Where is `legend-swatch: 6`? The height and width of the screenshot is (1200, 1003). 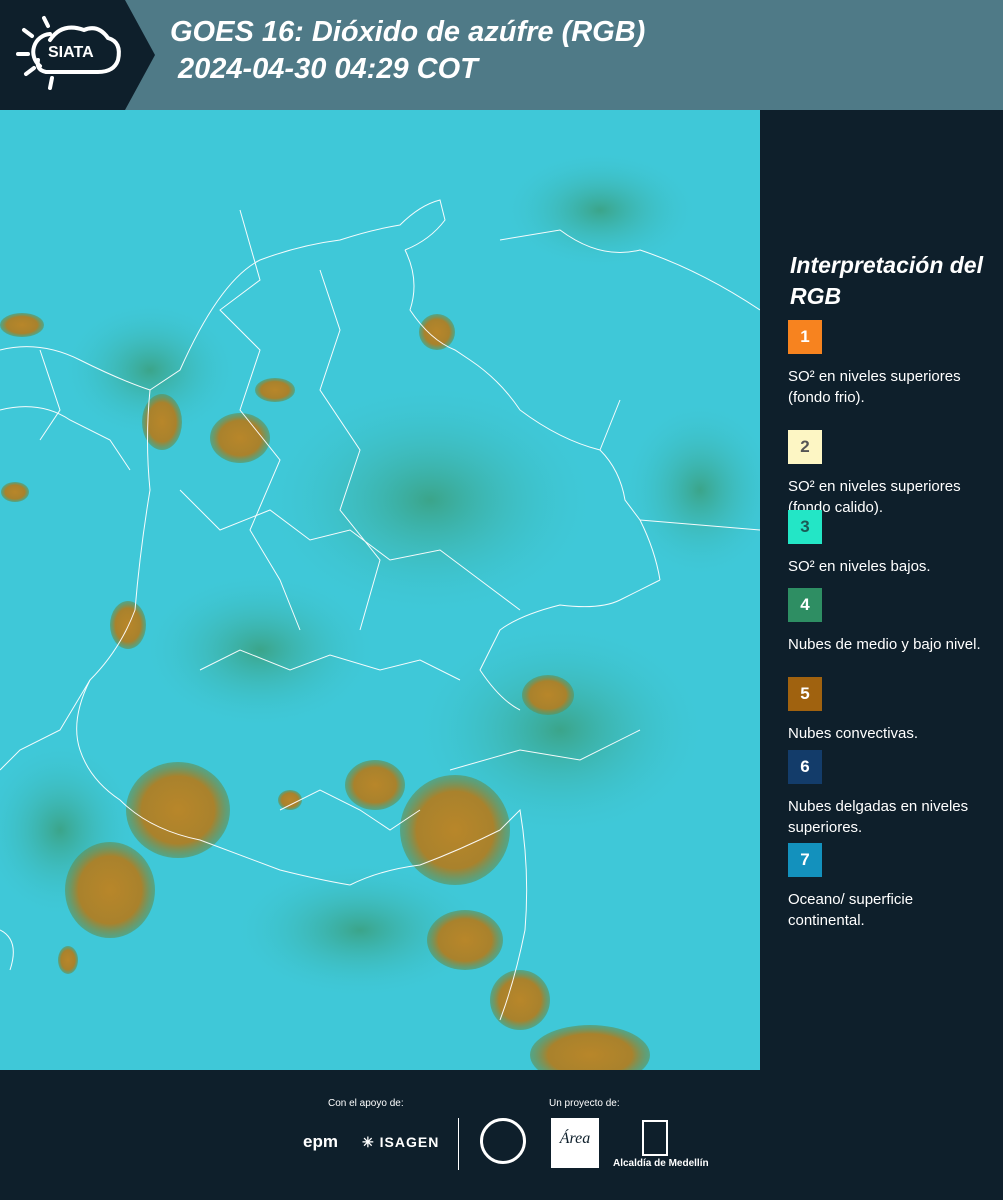
legend-swatch: 6 is located at coordinates (805, 767).